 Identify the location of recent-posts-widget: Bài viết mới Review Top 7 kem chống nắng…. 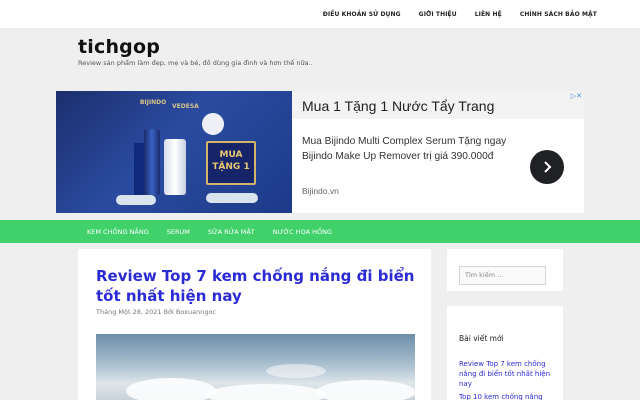
(505, 353).